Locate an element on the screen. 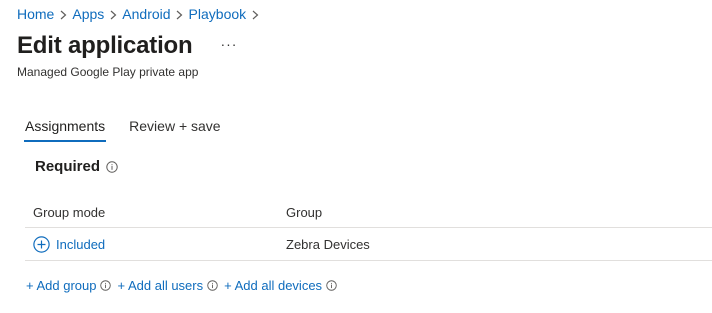 The width and height of the screenshot is (712, 313). column-header-group: Group is located at coordinates (304, 212).